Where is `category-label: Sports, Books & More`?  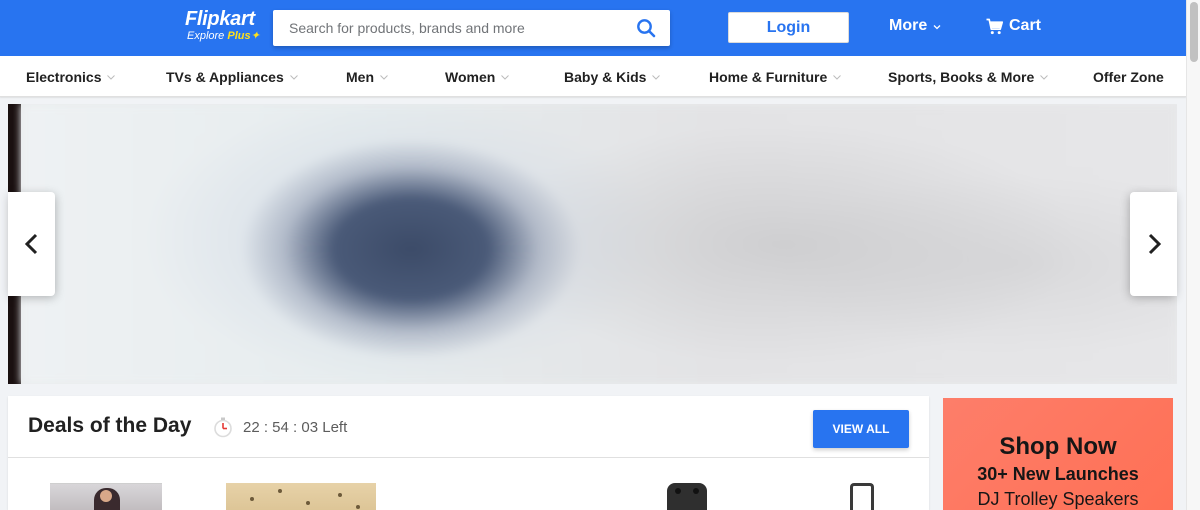
category-label: Sports, Books & More is located at coordinates (961, 77).